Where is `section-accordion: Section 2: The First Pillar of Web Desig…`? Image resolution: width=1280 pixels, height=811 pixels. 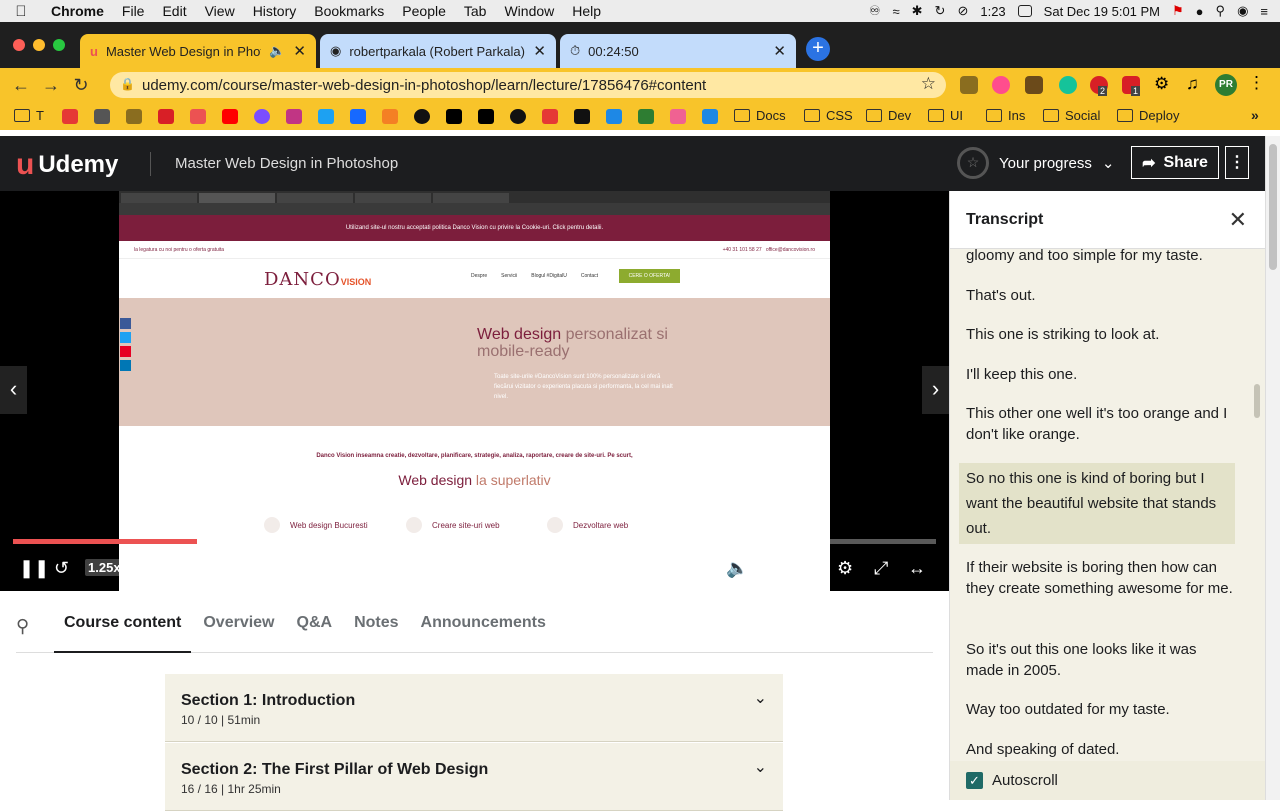
section-accordion: Section 2: The First Pillar of Web Desig… is located at coordinates (474, 777).